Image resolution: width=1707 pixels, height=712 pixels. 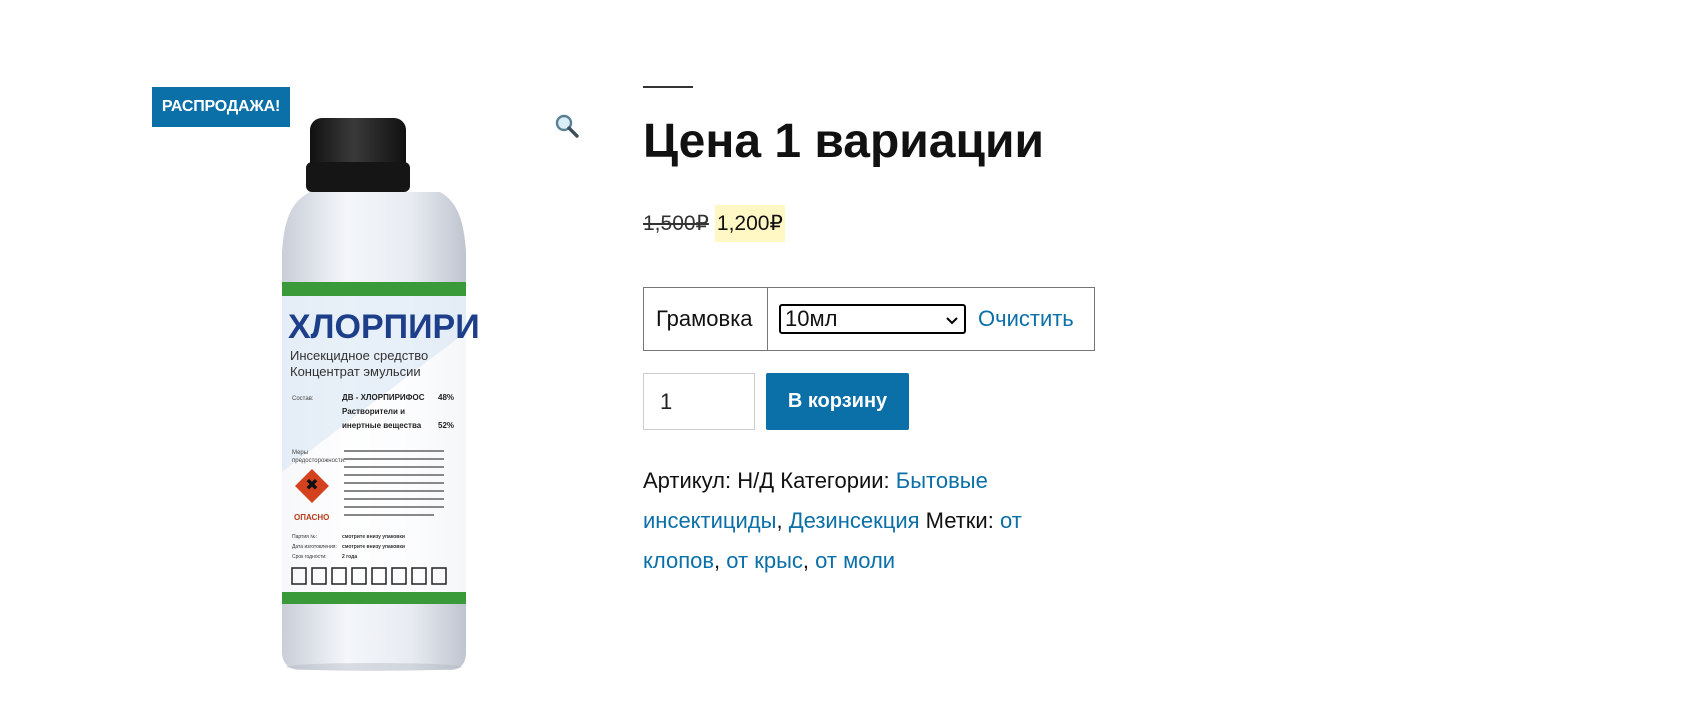 What do you see at coordinates (373, 537) in the screenshot?
I see `bottle-batch-value: смотрите внизу упаковки` at bounding box center [373, 537].